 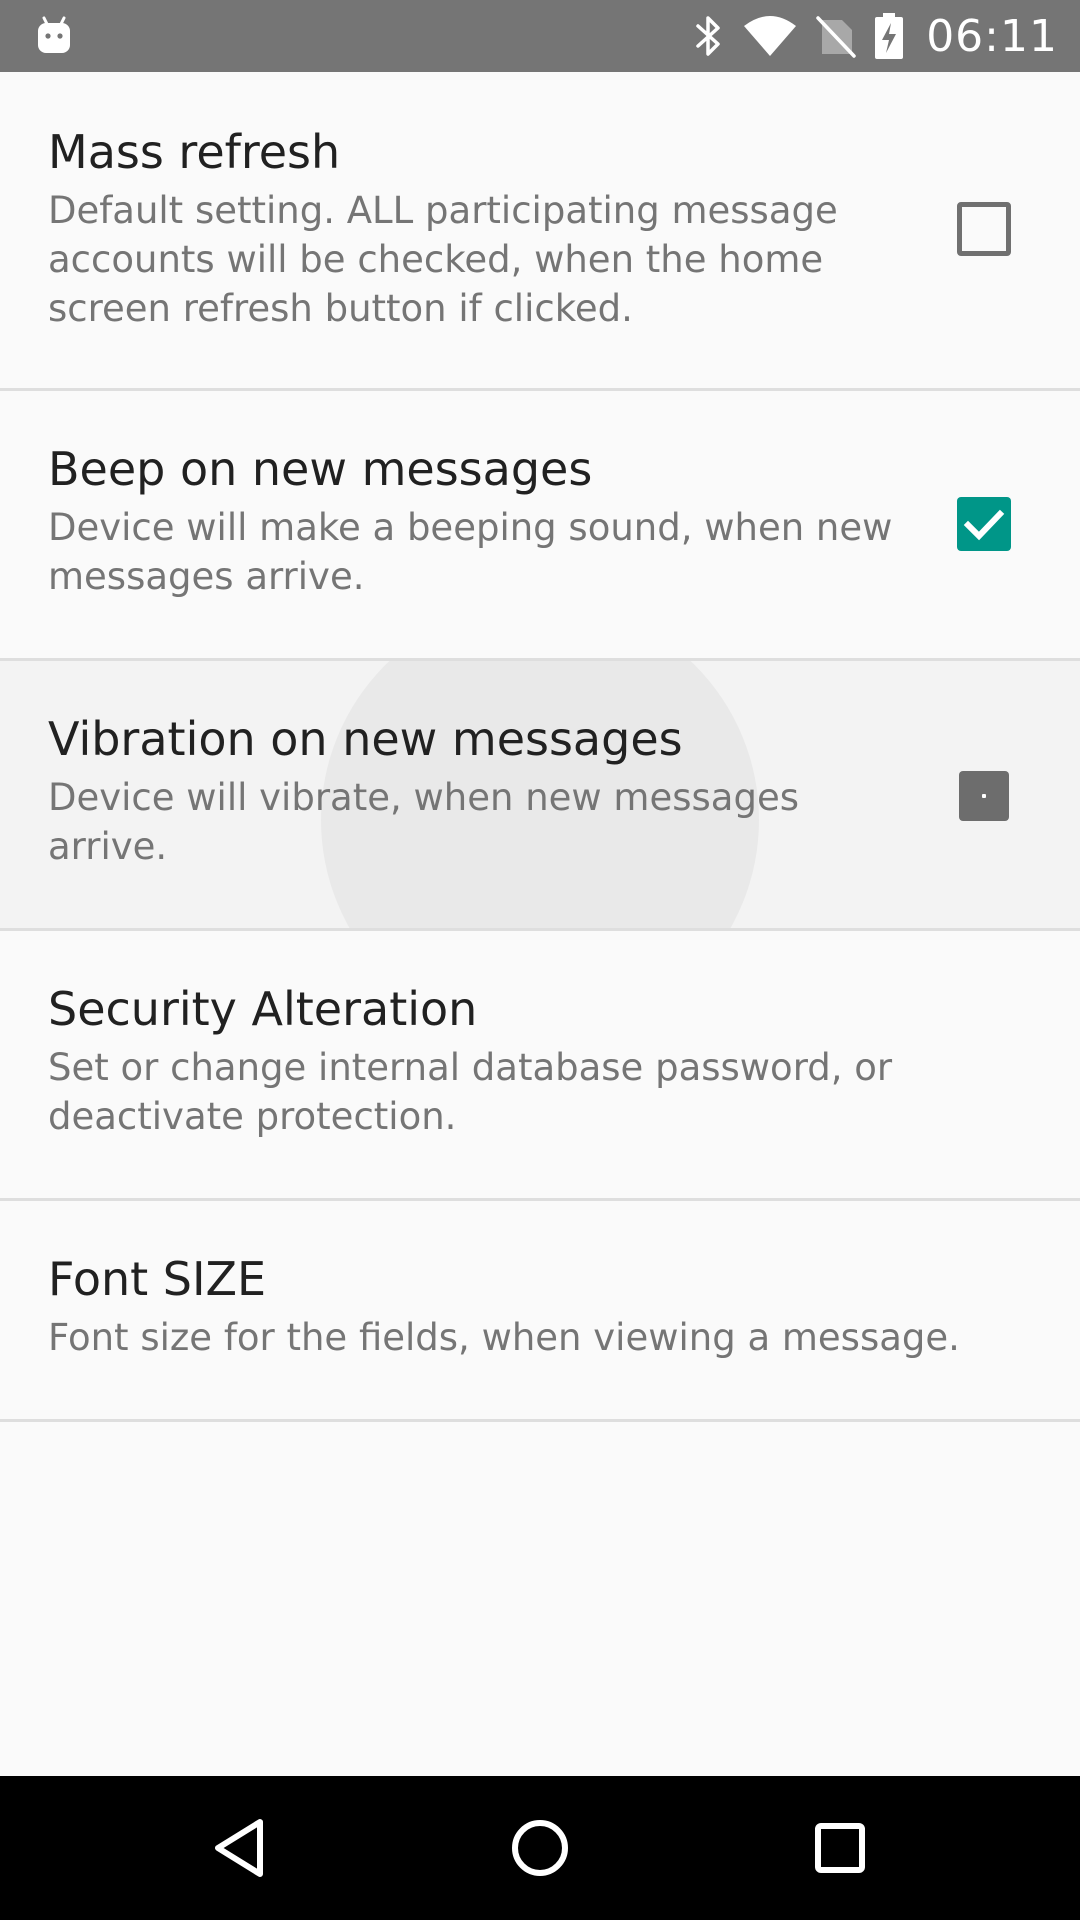 I want to click on no-sim-icon, so click(x=836, y=36).